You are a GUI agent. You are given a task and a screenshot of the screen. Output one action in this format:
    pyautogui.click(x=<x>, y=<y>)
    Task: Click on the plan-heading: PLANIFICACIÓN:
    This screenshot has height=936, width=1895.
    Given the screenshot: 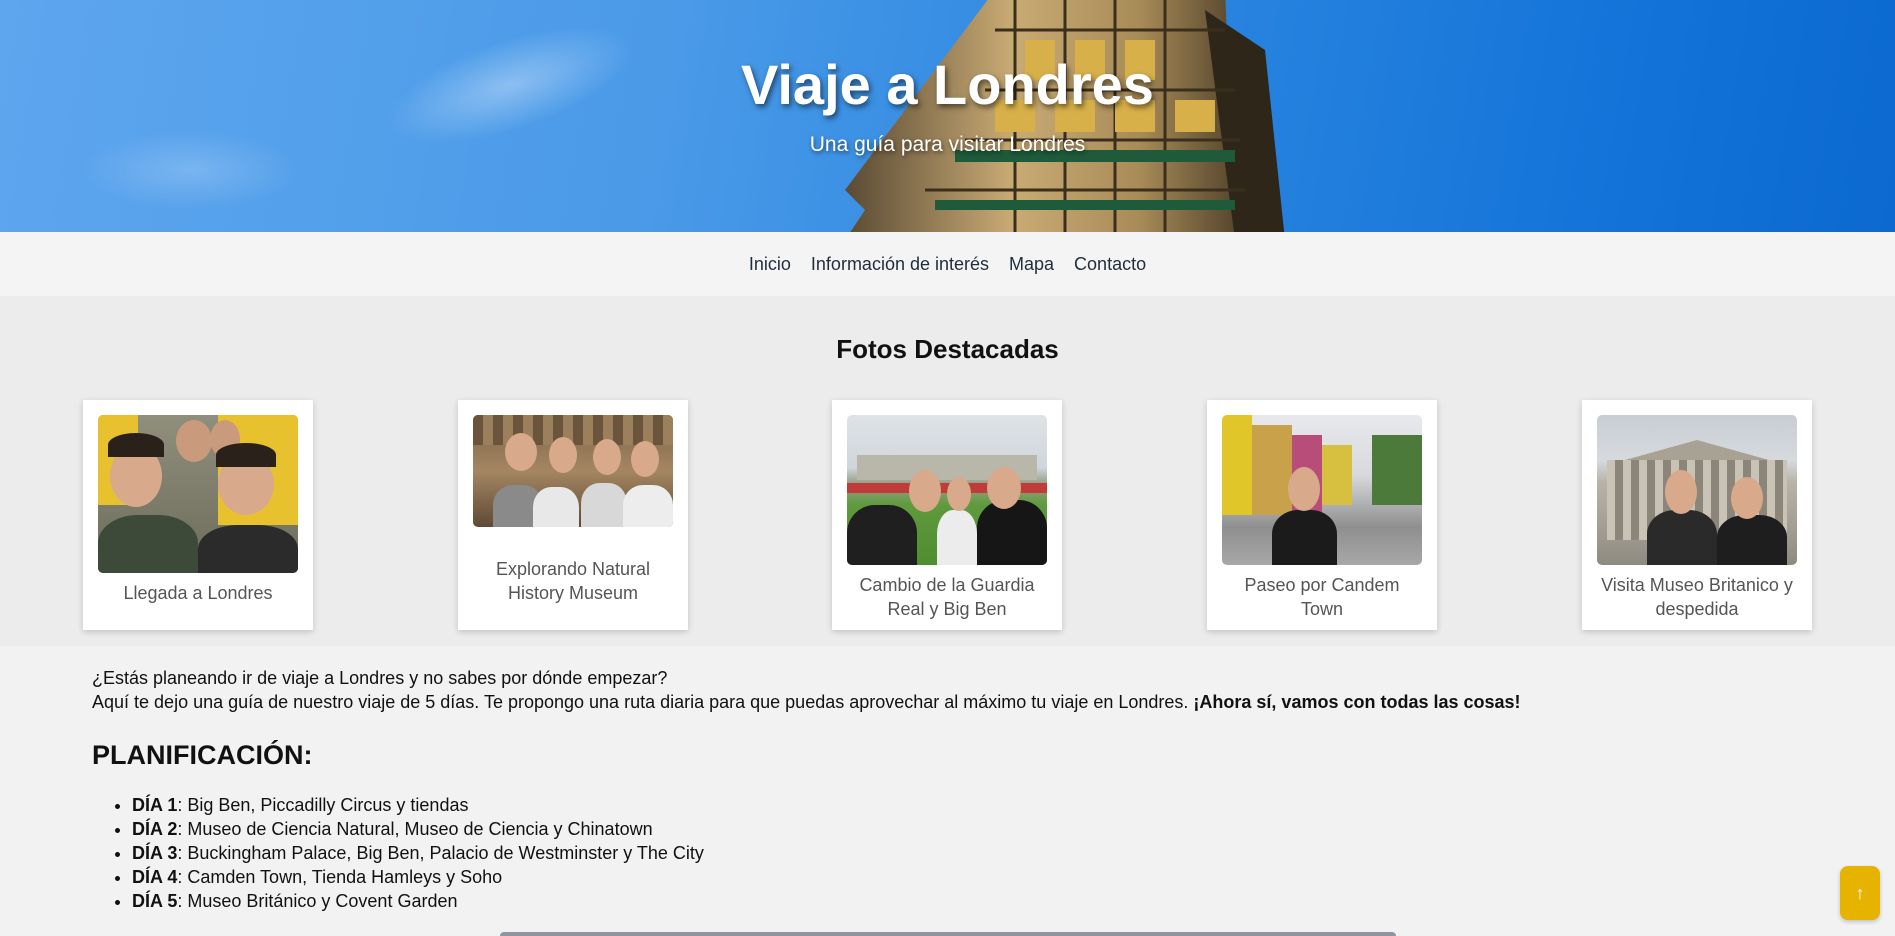 What is the action you would take?
    pyautogui.click(x=202, y=755)
    